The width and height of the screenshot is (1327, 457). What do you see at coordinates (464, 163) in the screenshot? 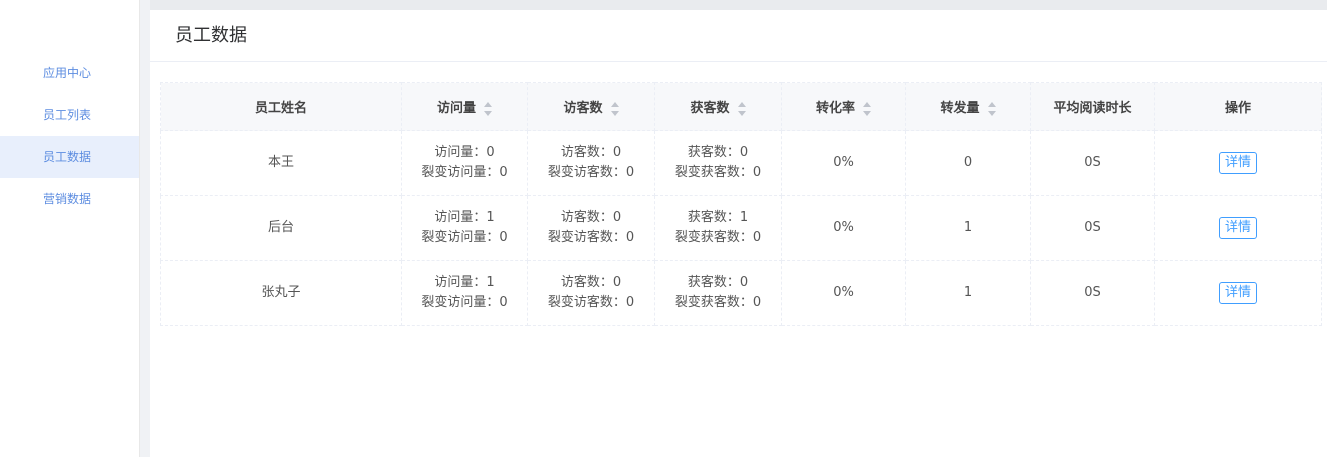
I see `cell-visits: 访问量：0 裂变访问量：0` at bounding box center [464, 163].